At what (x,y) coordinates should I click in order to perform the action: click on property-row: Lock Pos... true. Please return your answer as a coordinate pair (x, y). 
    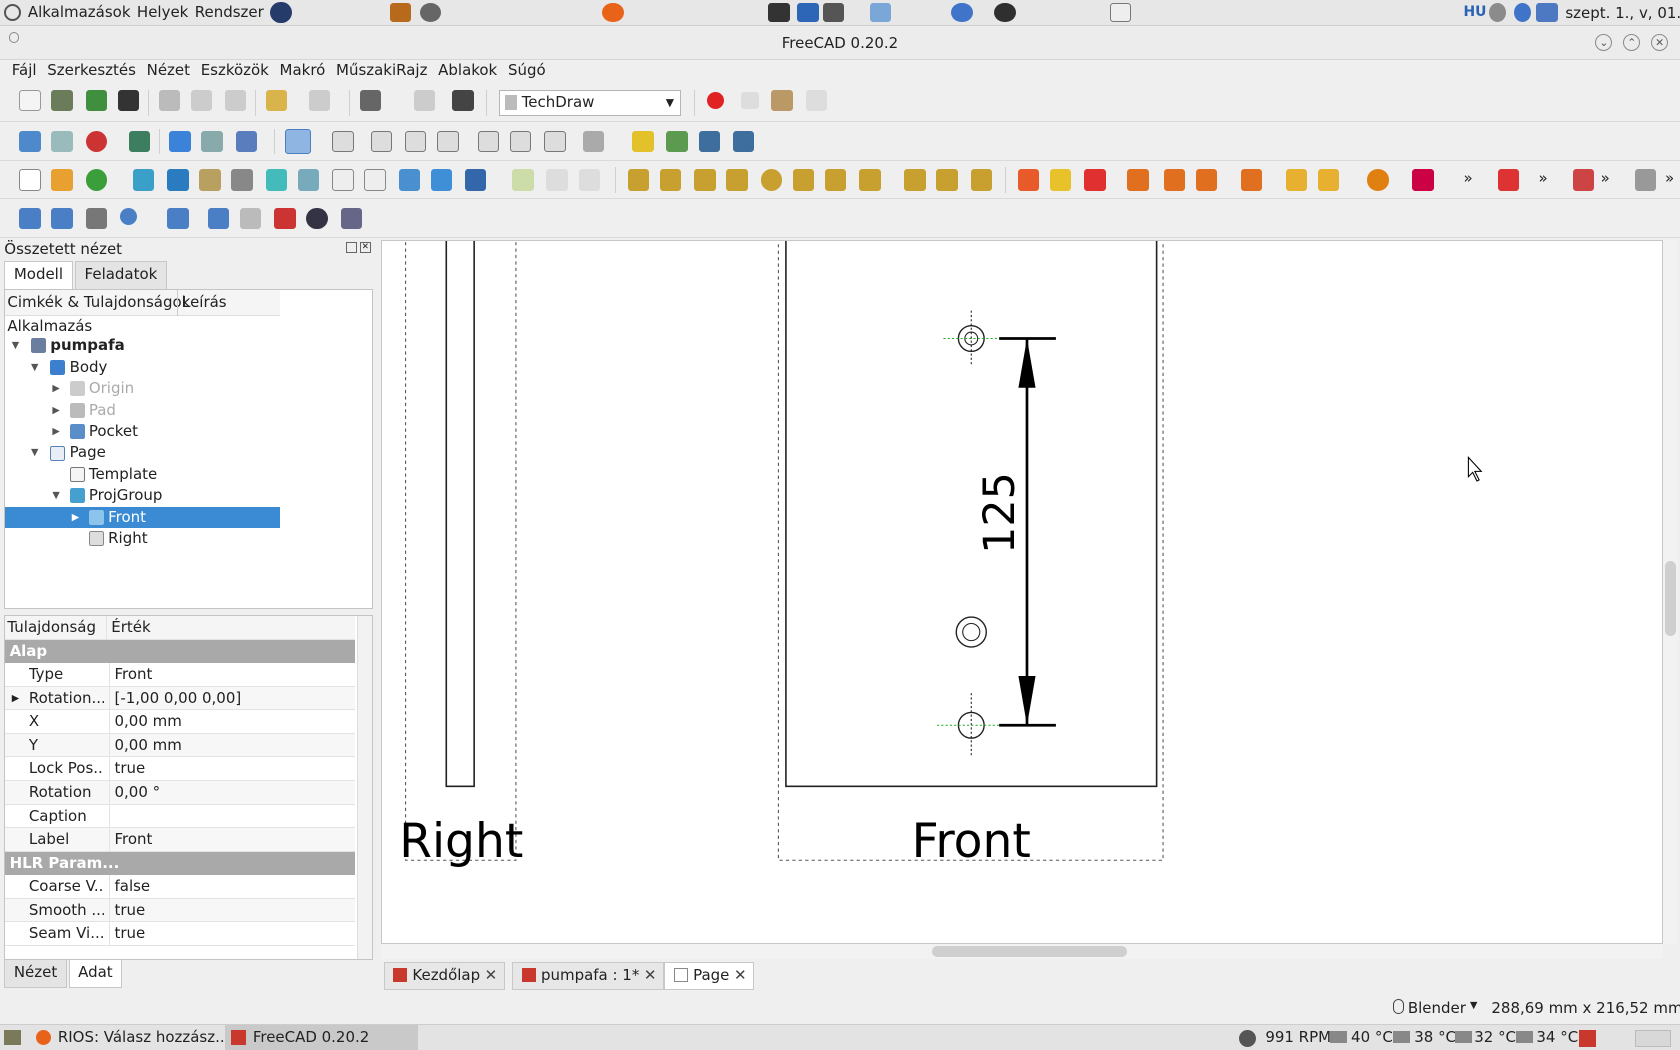
    Looking at the image, I should click on (180, 769).